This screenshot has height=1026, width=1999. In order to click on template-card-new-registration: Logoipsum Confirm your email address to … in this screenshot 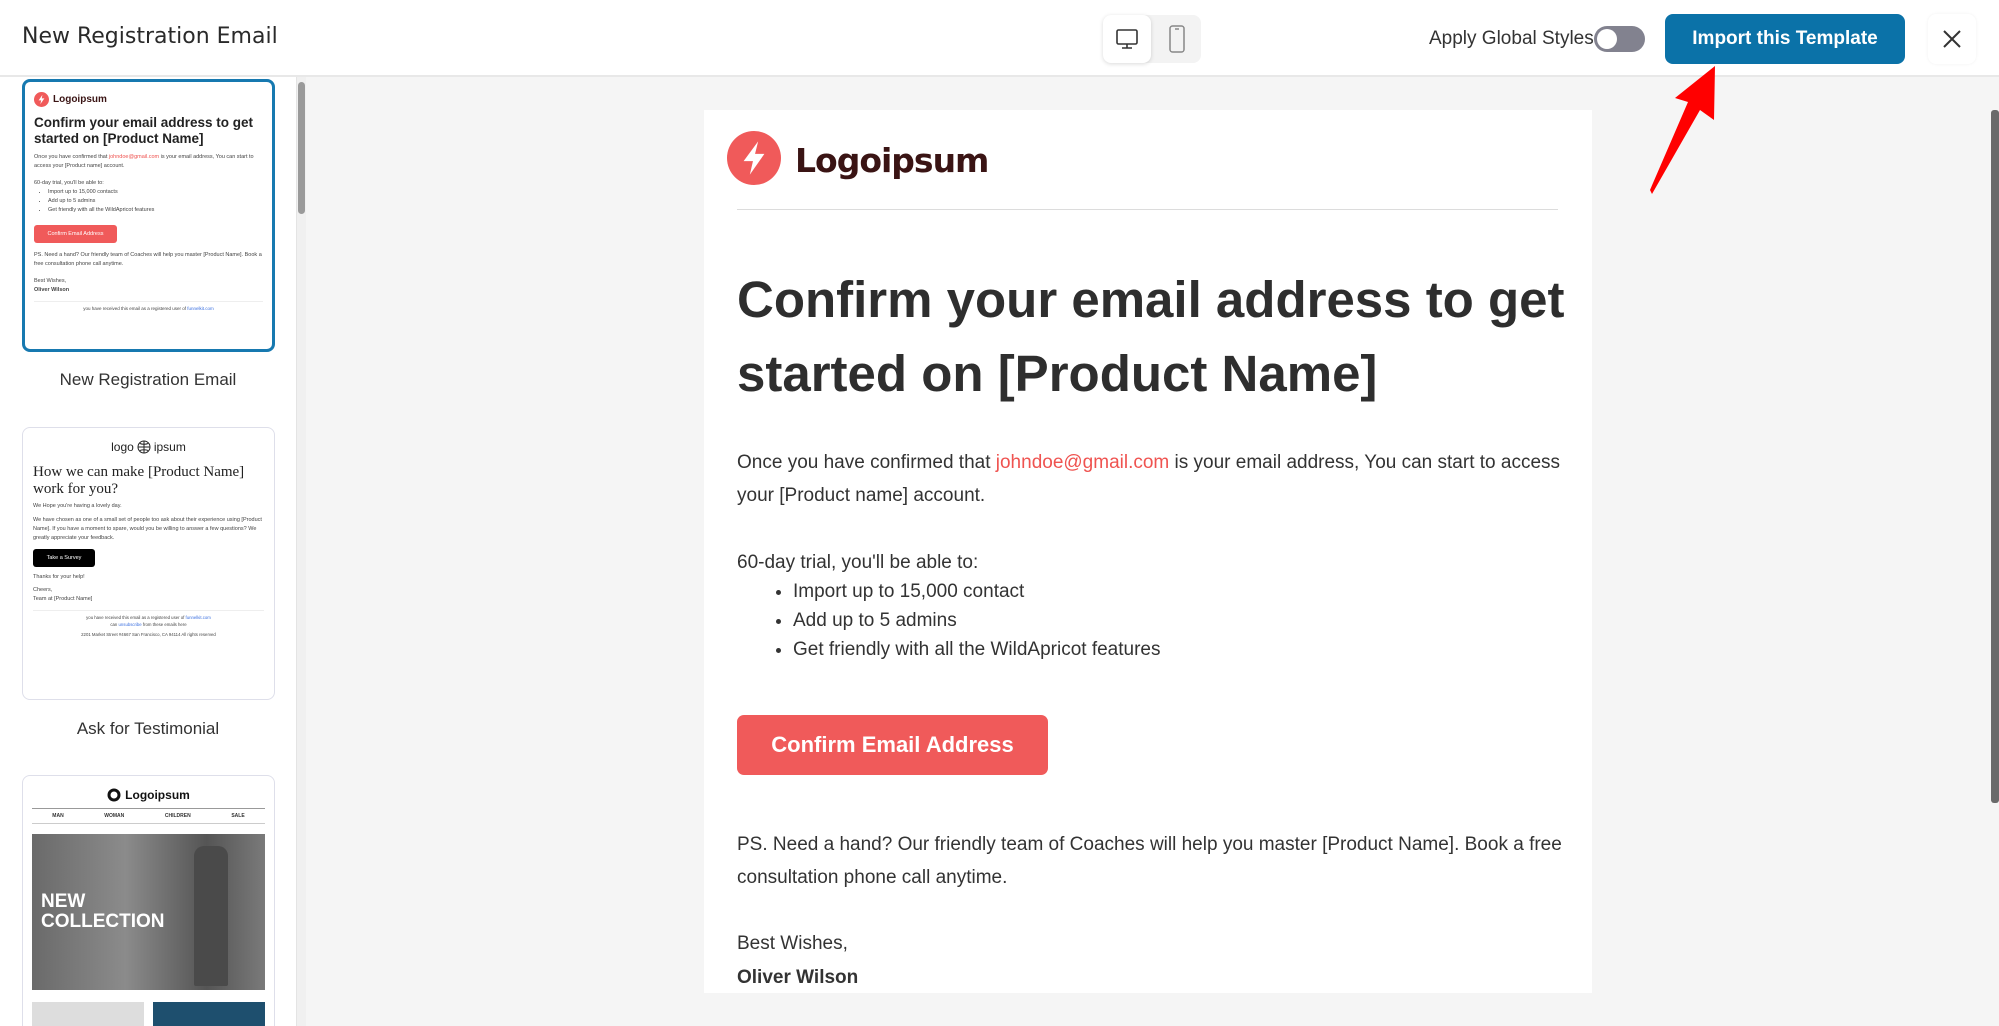, I will do `click(148, 215)`.